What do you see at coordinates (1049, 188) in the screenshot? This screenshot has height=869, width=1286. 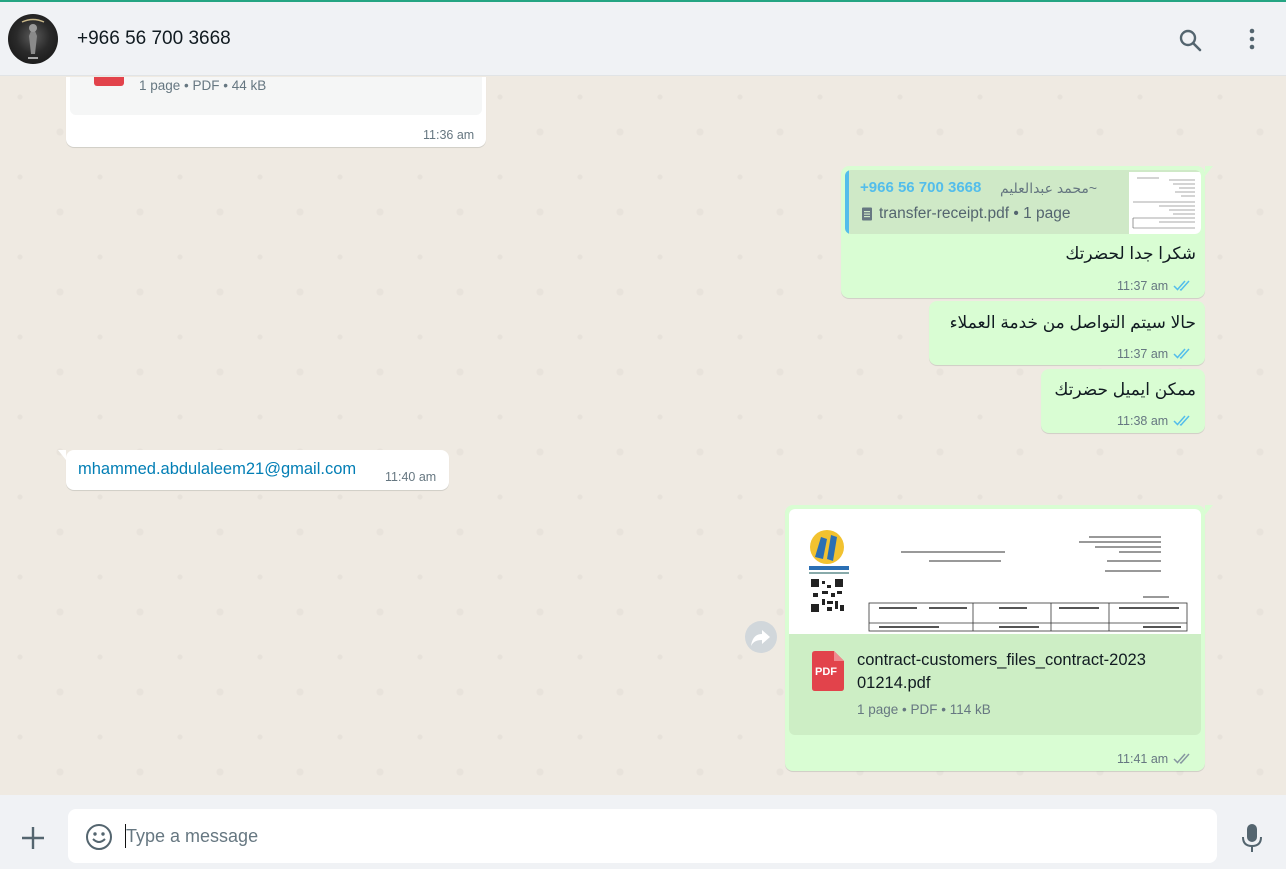 I see `quoted-sender-name: ~محمد عبدالعليم` at bounding box center [1049, 188].